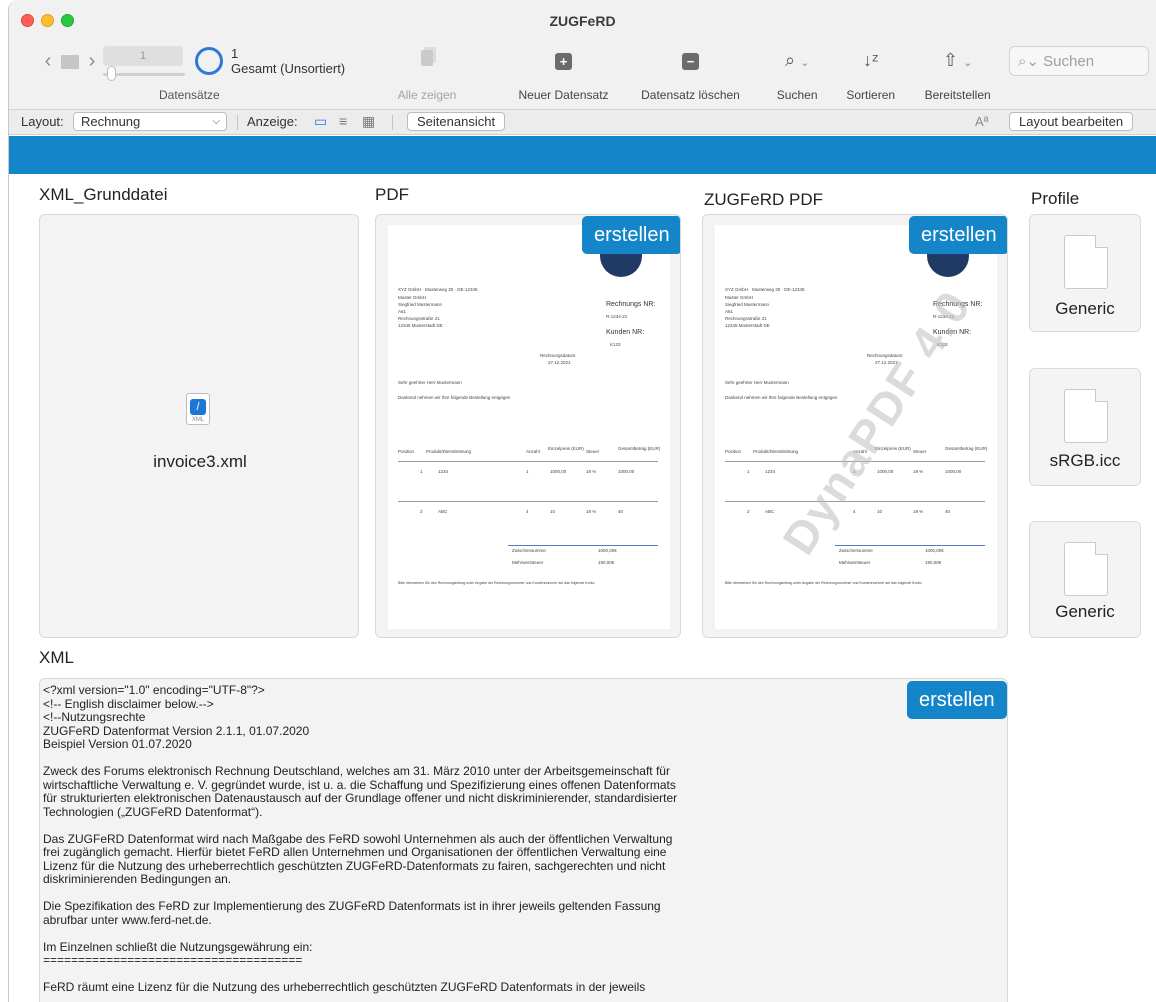  I want to click on profile-card-srgb: sRGB.icc, so click(1085, 427).